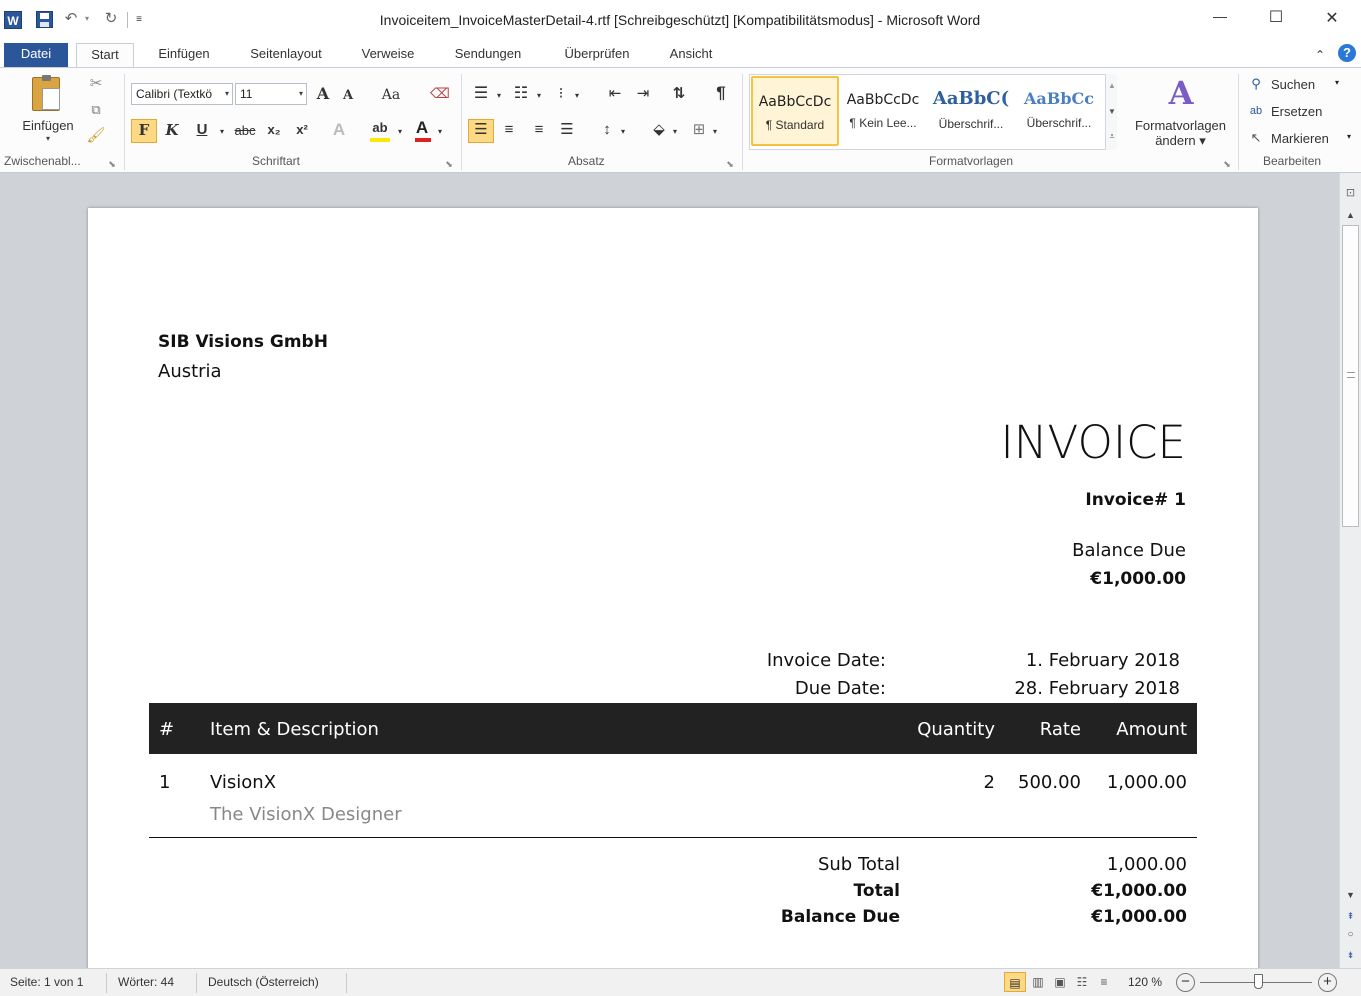 This screenshot has height=996, width=1361. What do you see at coordinates (391, 95) in the screenshot?
I see `change-case-icon: Aa` at bounding box center [391, 95].